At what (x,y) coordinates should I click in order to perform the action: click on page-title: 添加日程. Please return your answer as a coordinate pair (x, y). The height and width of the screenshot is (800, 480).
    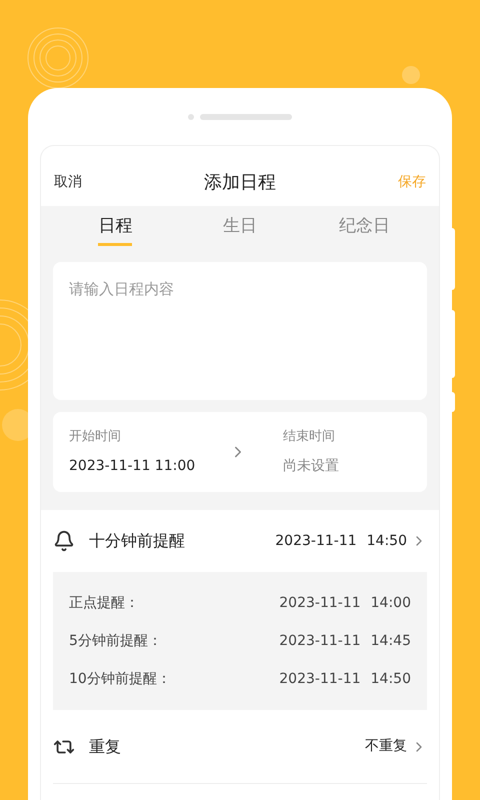
    Looking at the image, I should click on (240, 182).